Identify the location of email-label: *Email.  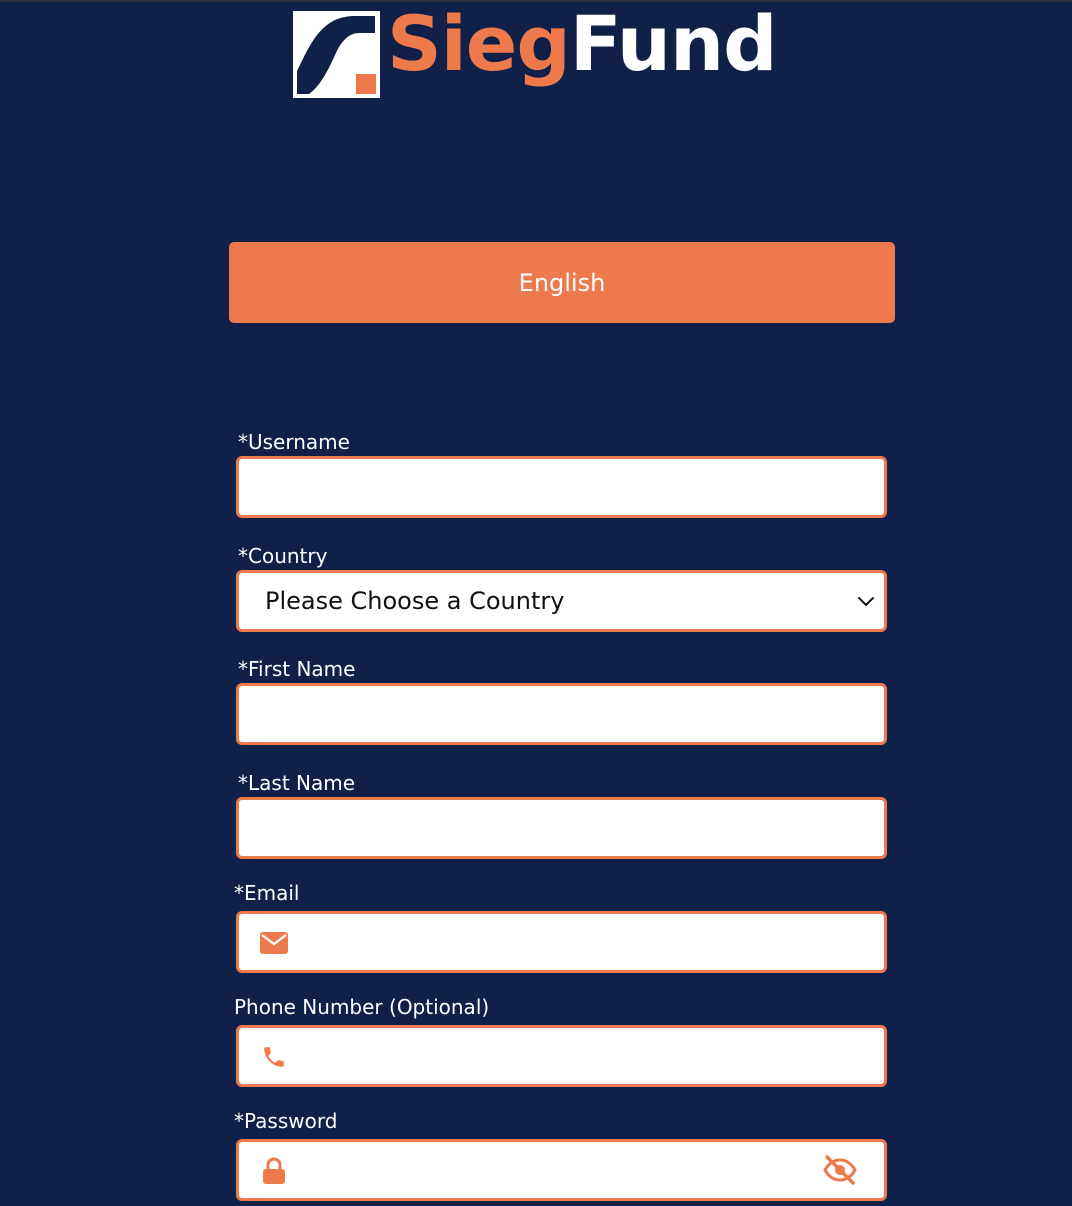
(267, 893).